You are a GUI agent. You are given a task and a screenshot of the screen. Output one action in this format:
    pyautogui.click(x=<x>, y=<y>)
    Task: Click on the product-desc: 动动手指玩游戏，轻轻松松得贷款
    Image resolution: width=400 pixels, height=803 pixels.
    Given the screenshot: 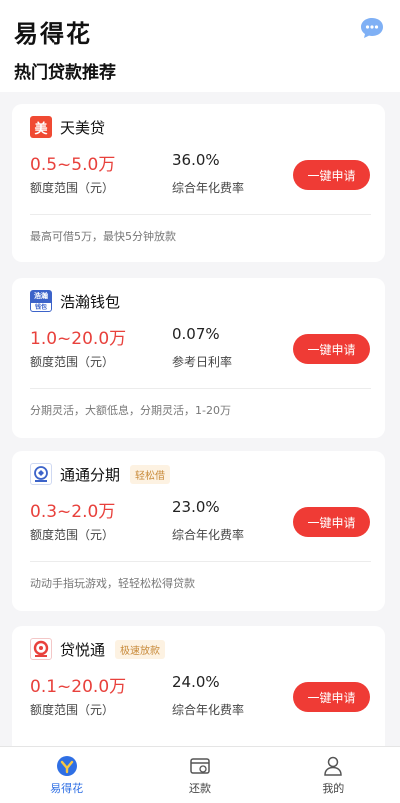 What is the action you would take?
    pyautogui.click(x=112, y=583)
    